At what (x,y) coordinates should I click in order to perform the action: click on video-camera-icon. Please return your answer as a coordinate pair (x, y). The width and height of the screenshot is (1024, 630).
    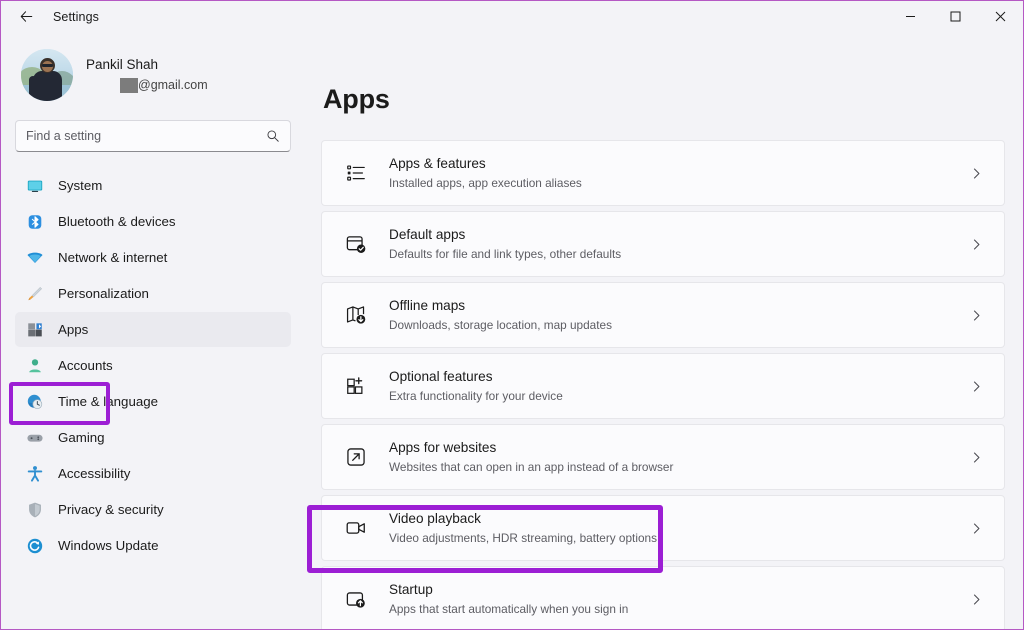
    Looking at the image, I should click on (356, 528).